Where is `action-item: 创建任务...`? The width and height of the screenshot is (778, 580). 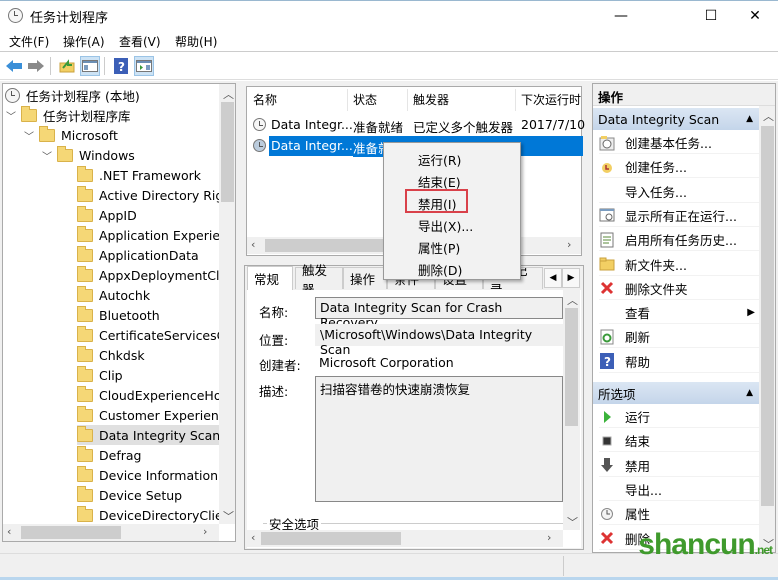 action-item: 创建任务... is located at coordinates (679, 167).